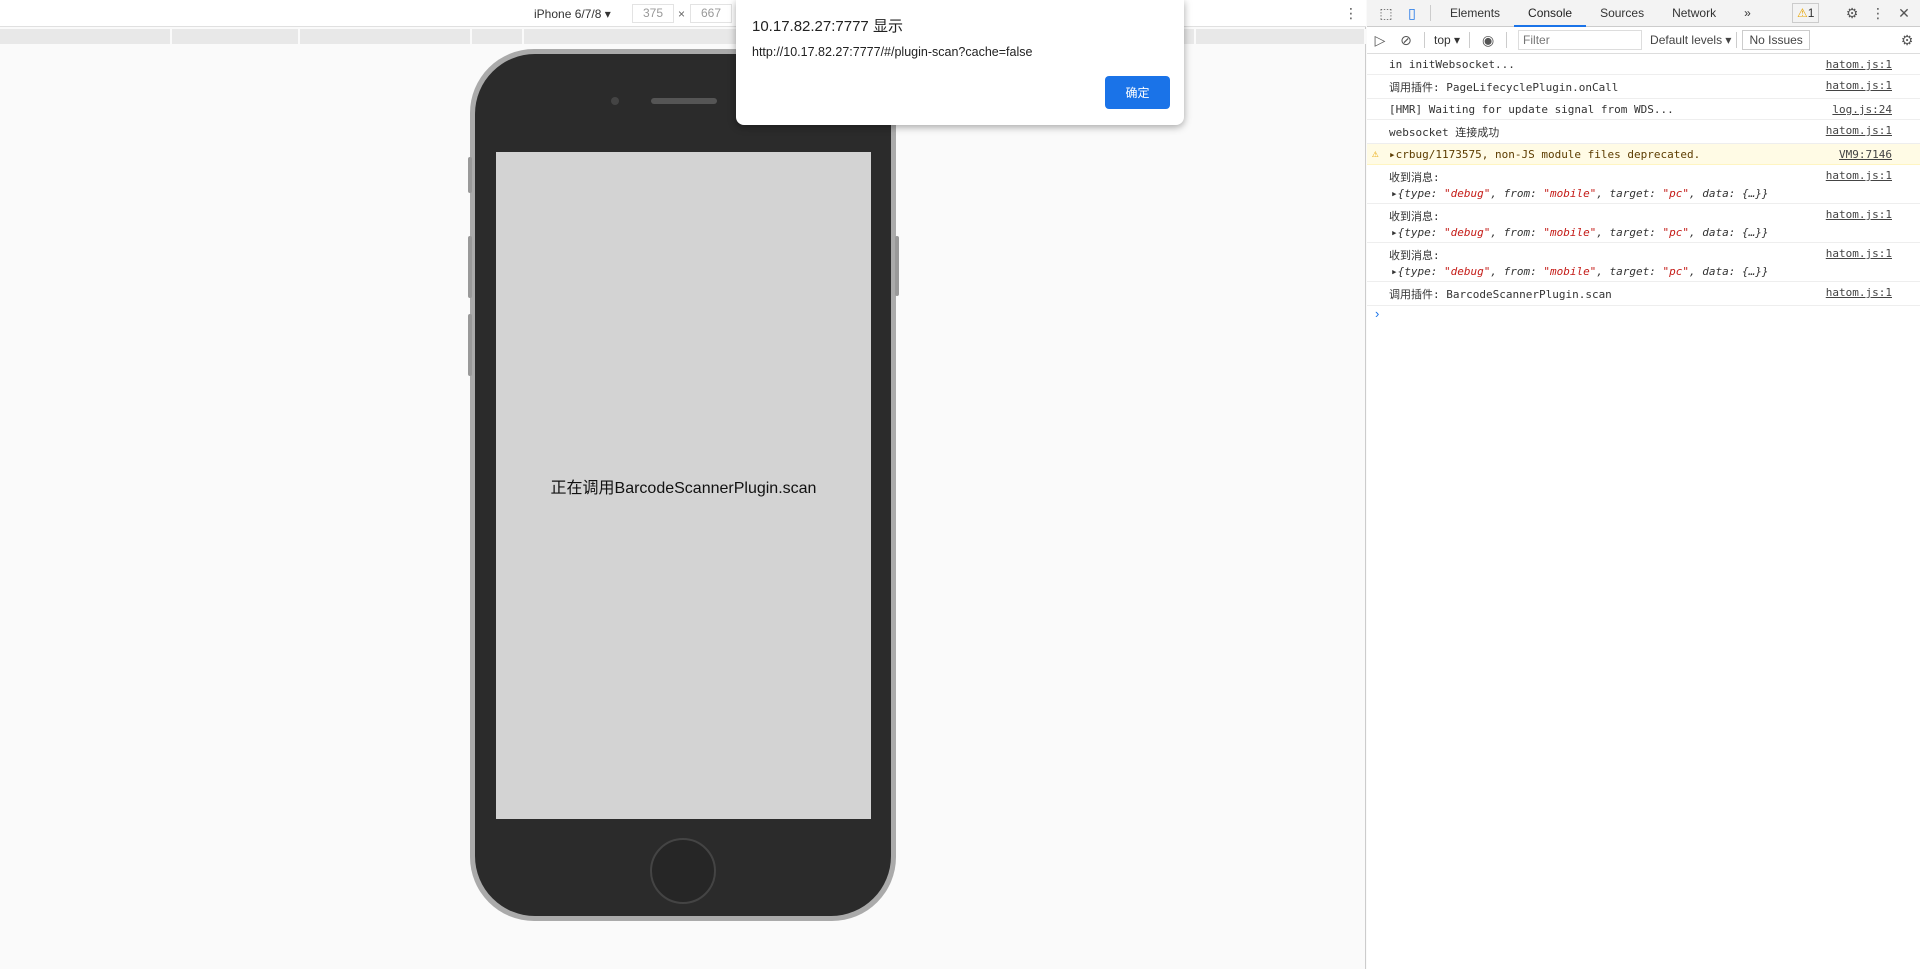 The width and height of the screenshot is (1920, 969). I want to click on context-select: top ▾, so click(1447, 40).